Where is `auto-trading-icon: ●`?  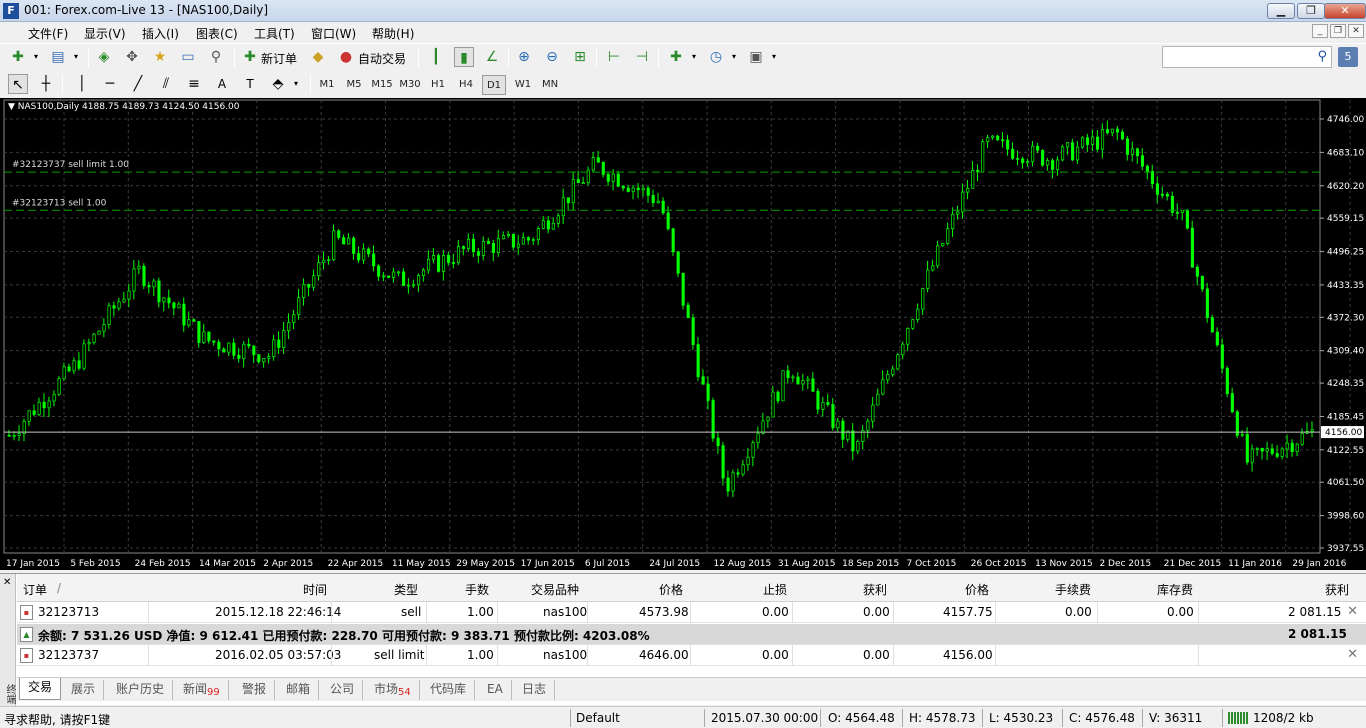 auto-trading-icon: ● is located at coordinates (346, 57).